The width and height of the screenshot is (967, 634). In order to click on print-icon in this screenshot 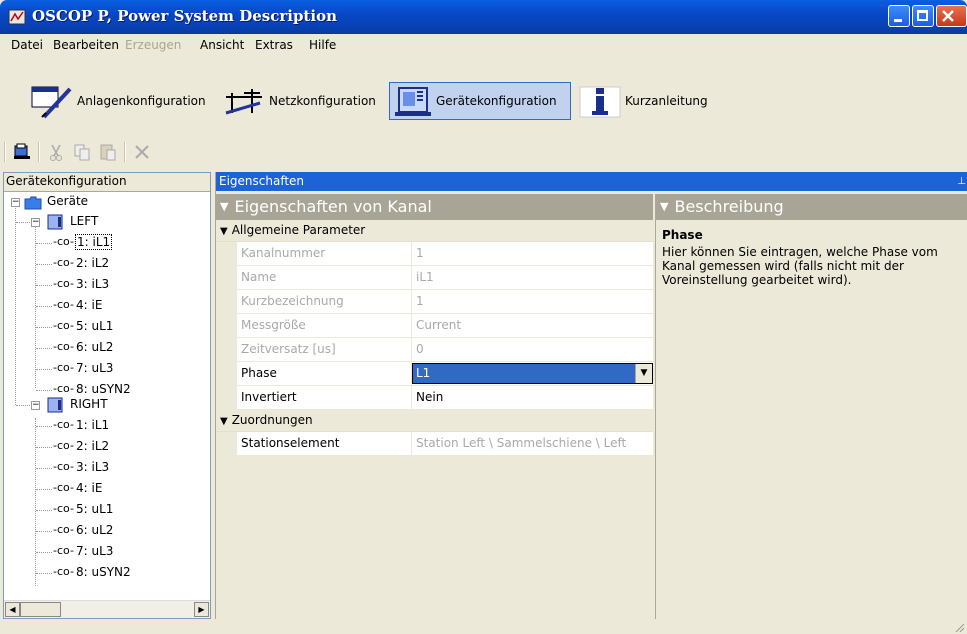, I will do `click(22, 152)`.